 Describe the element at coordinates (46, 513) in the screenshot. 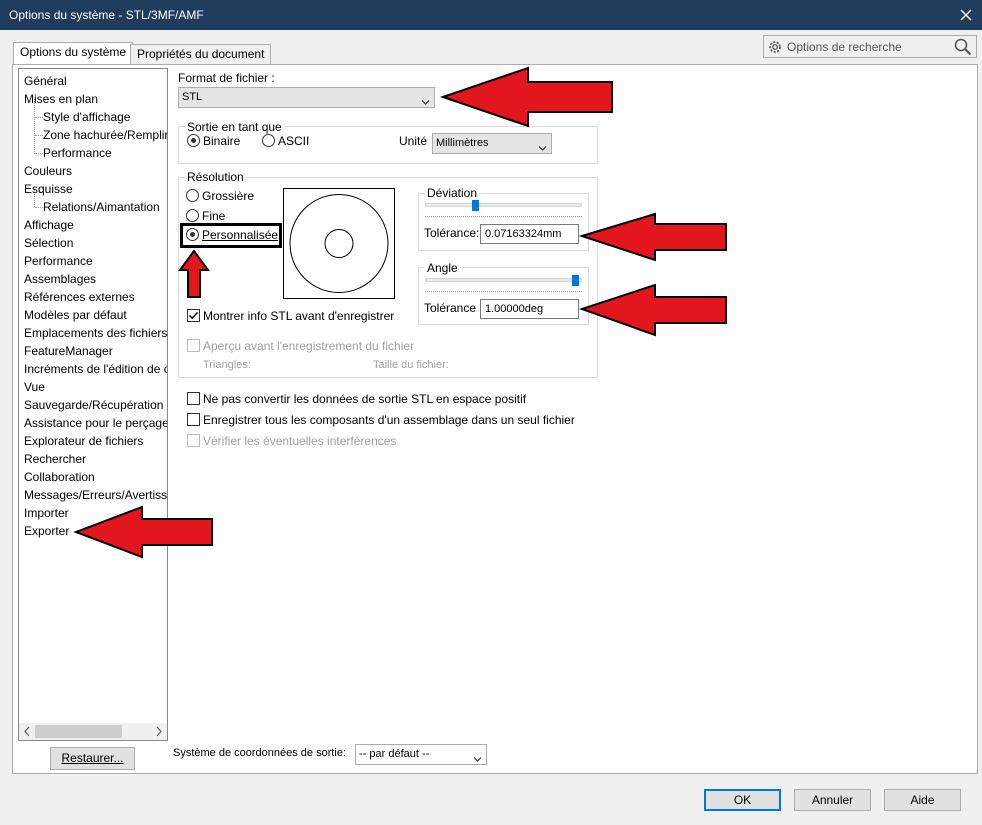

I see `tree-item-import: Importer` at that location.